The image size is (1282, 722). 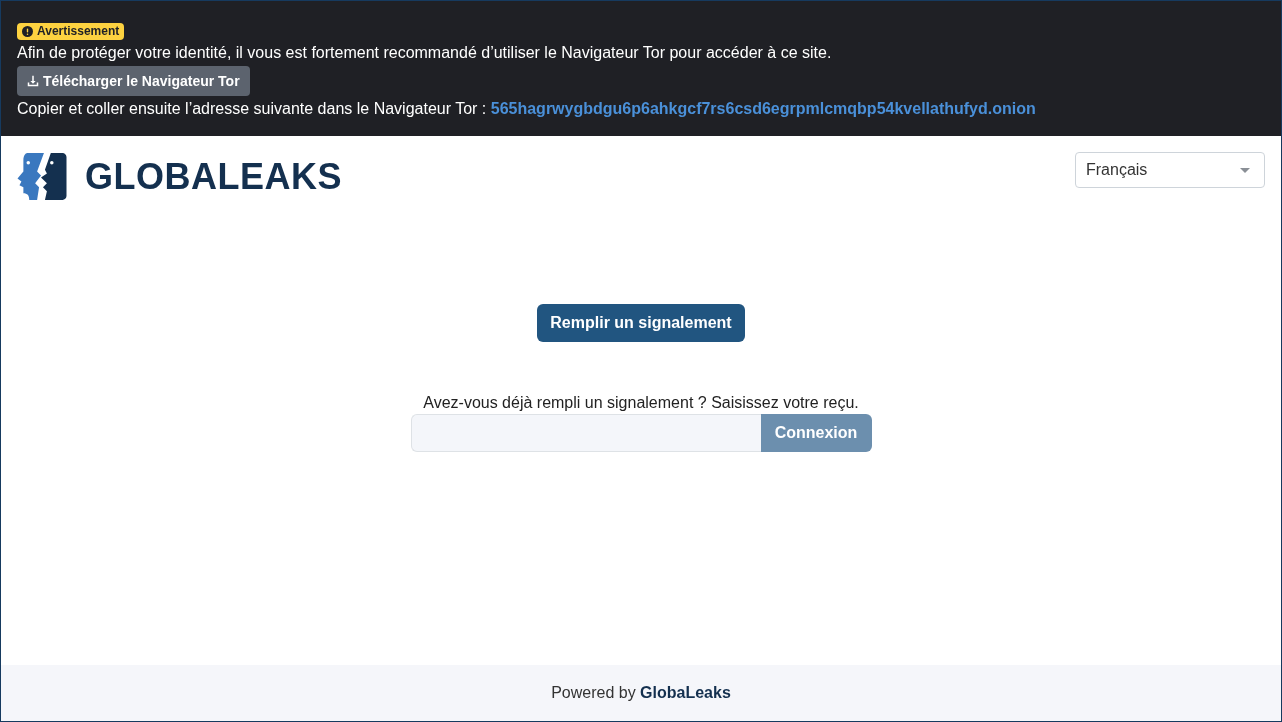 What do you see at coordinates (585, 433) in the screenshot?
I see `receipt-field` at bounding box center [585, 433].